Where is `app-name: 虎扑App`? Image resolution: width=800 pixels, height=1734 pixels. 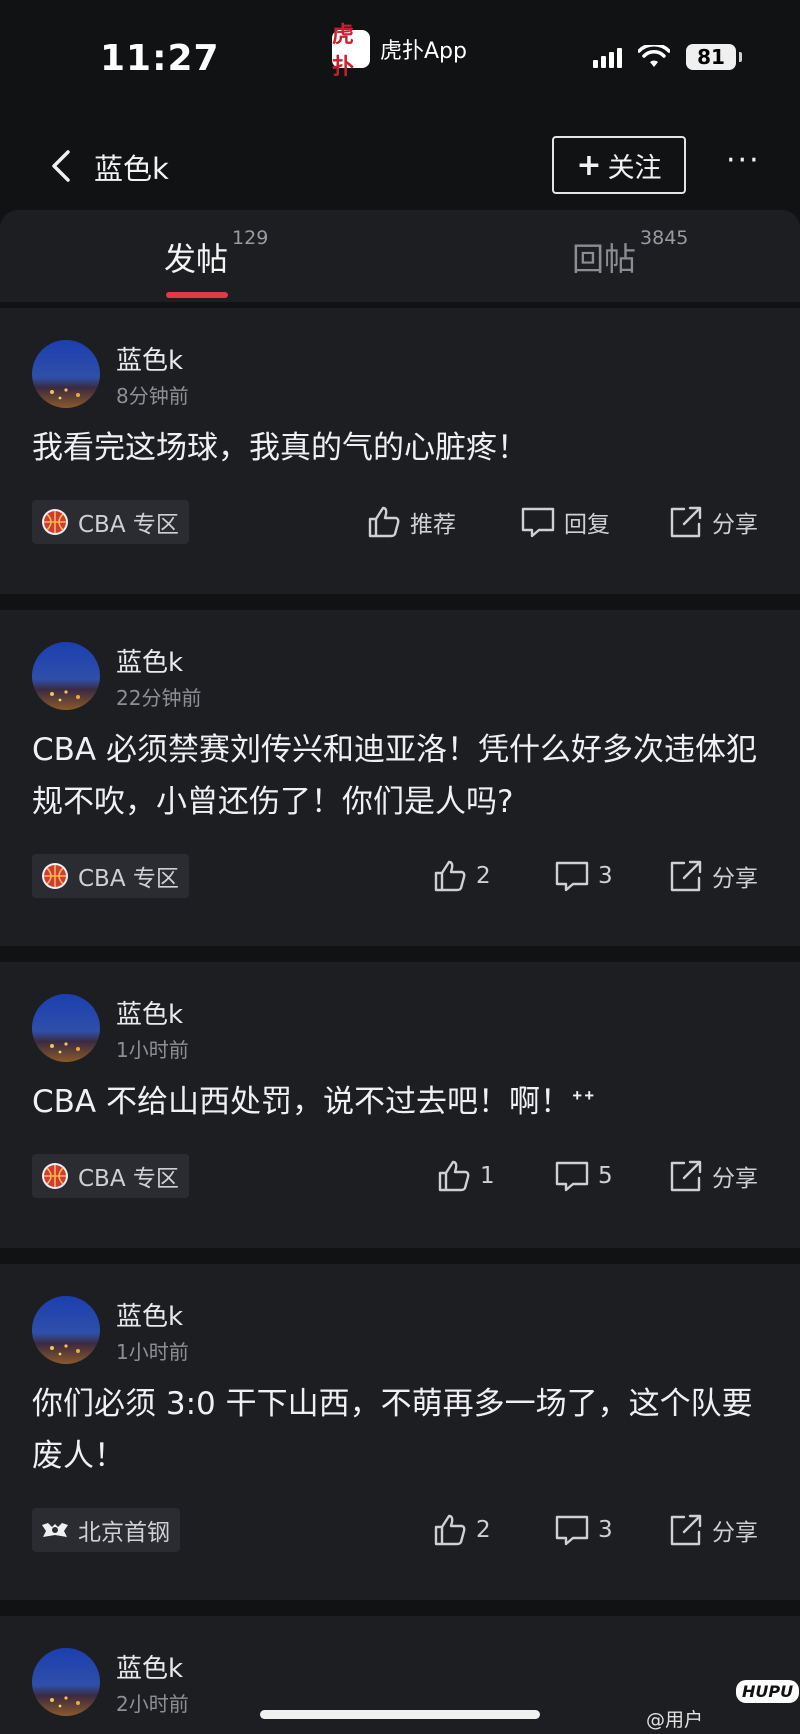
app-name: 虎扑App is located at coordinates (423, 51).